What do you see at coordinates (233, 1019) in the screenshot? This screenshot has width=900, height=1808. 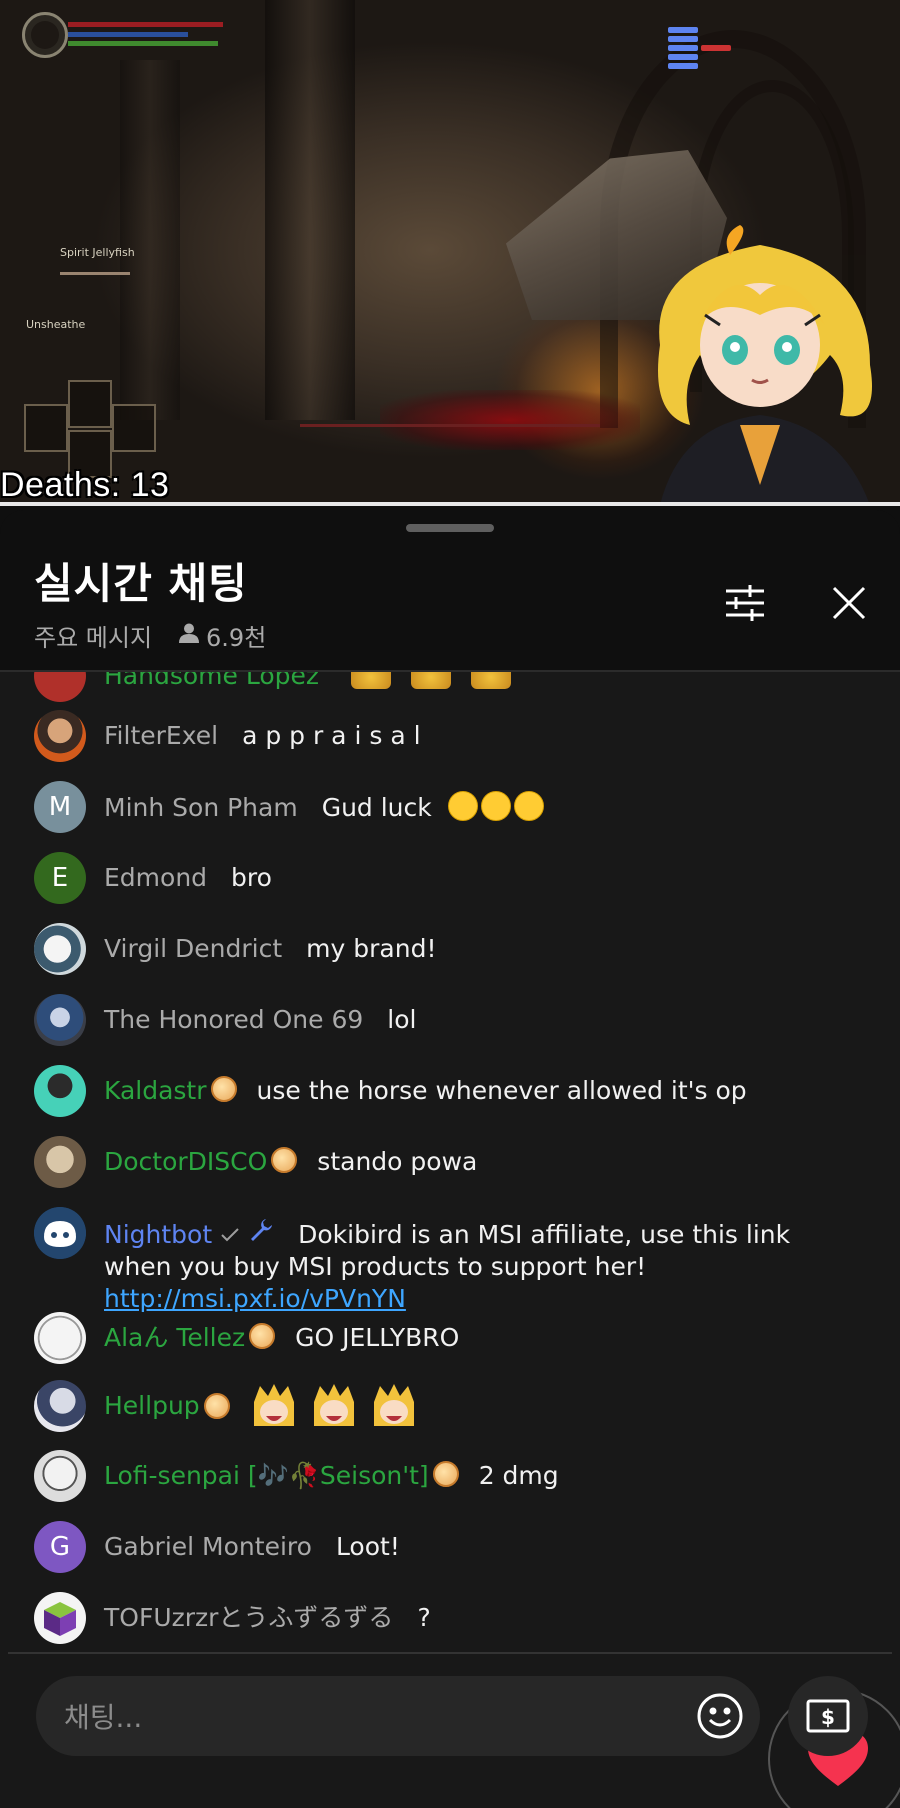 I see `author-name: The Honored One 69` at bounding box center [233, 1019].